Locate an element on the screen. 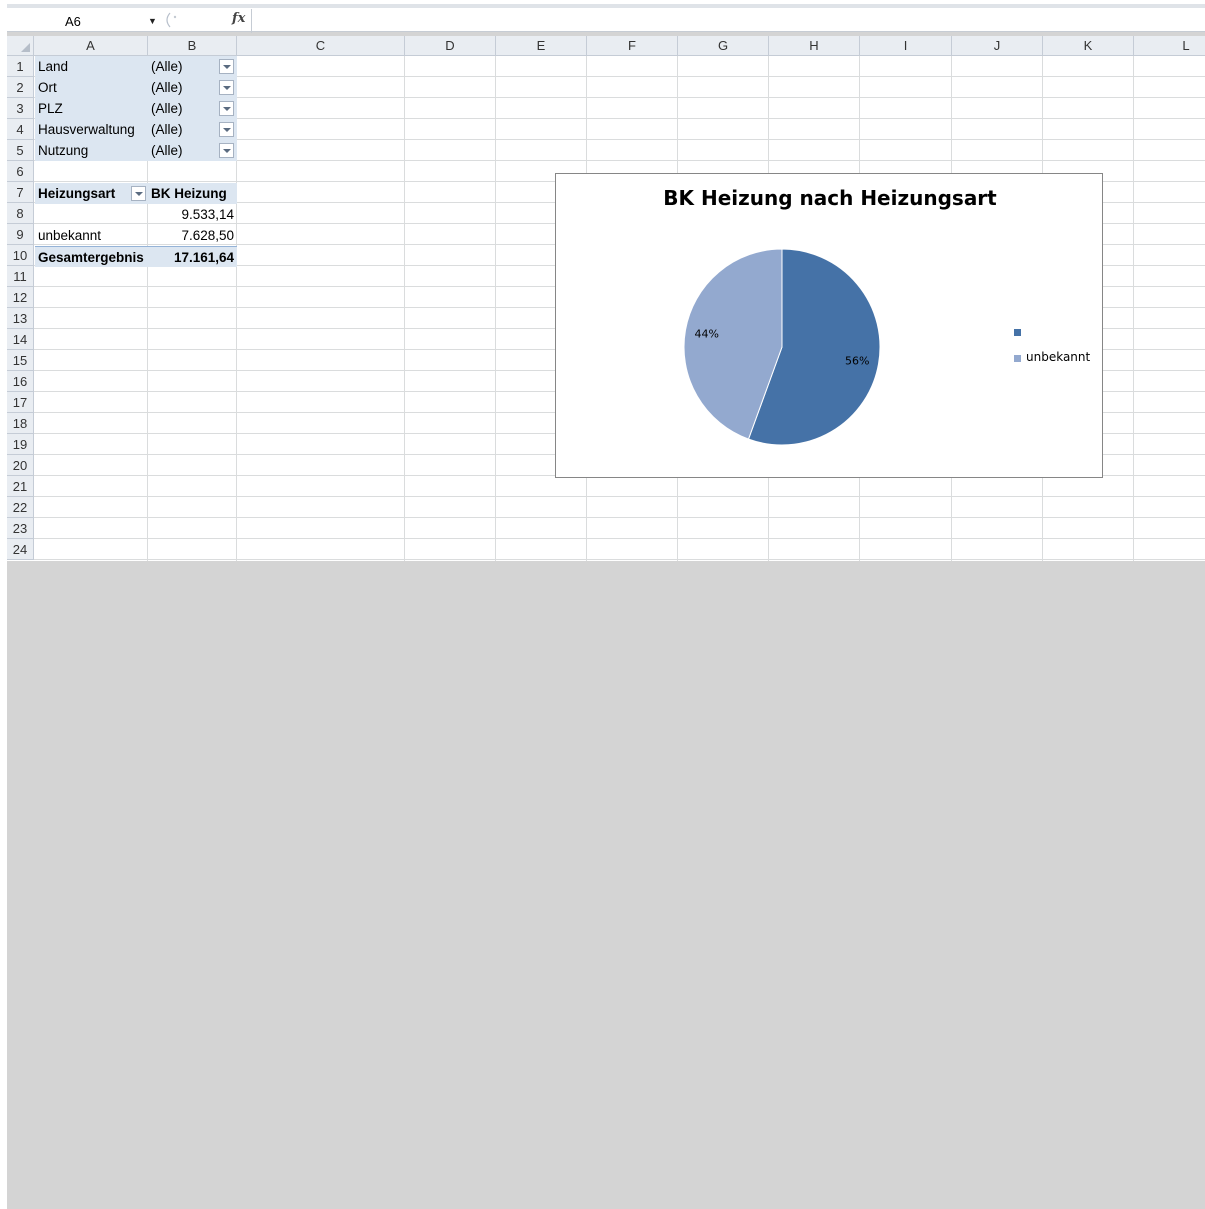  pivot-row-value: 7.628,50 is located at coordinates (192, 235).